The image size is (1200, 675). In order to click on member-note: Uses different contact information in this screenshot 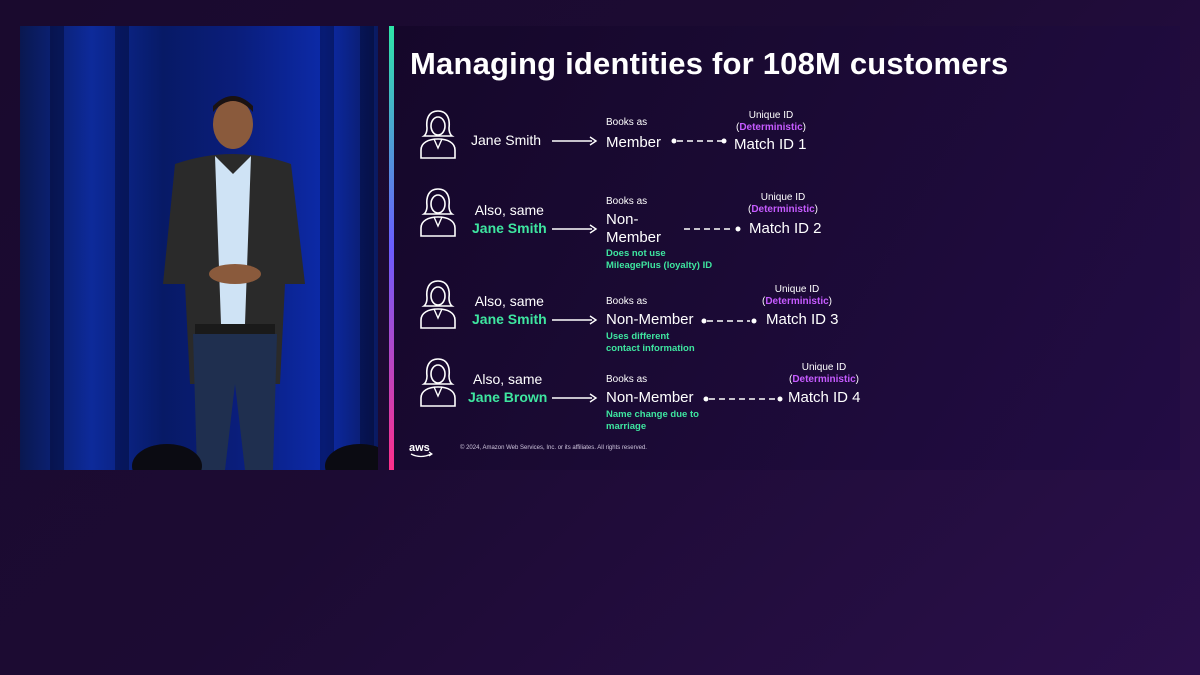, I will do `click(650, 342)`.